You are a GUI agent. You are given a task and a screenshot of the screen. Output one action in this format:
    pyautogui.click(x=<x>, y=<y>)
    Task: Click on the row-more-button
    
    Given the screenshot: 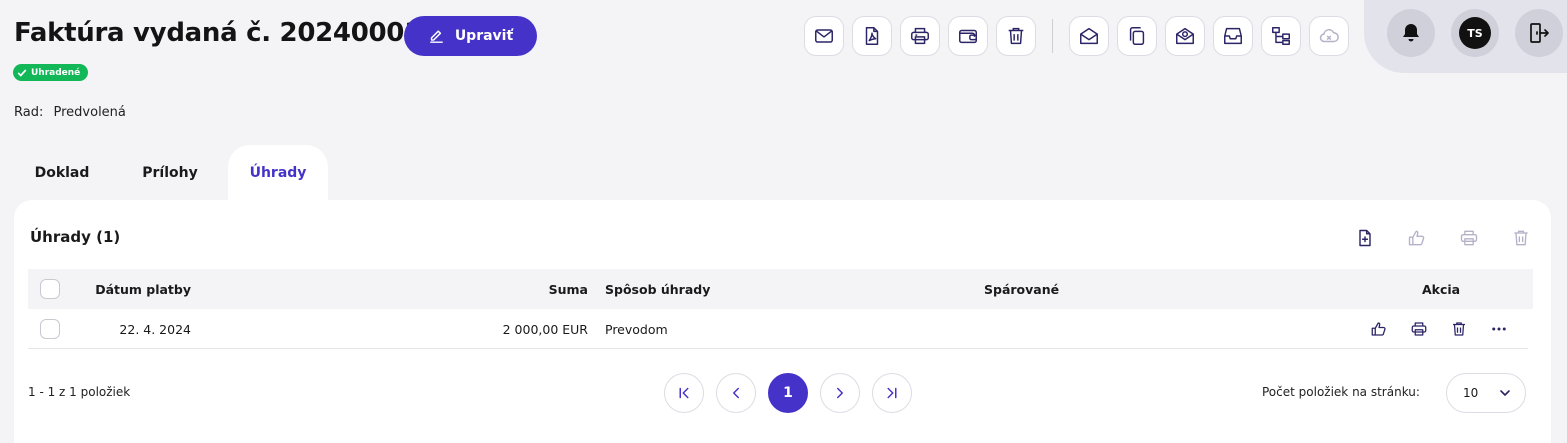 What is the action you would take?
    pyautogui.click(x=1499, y=329)
    